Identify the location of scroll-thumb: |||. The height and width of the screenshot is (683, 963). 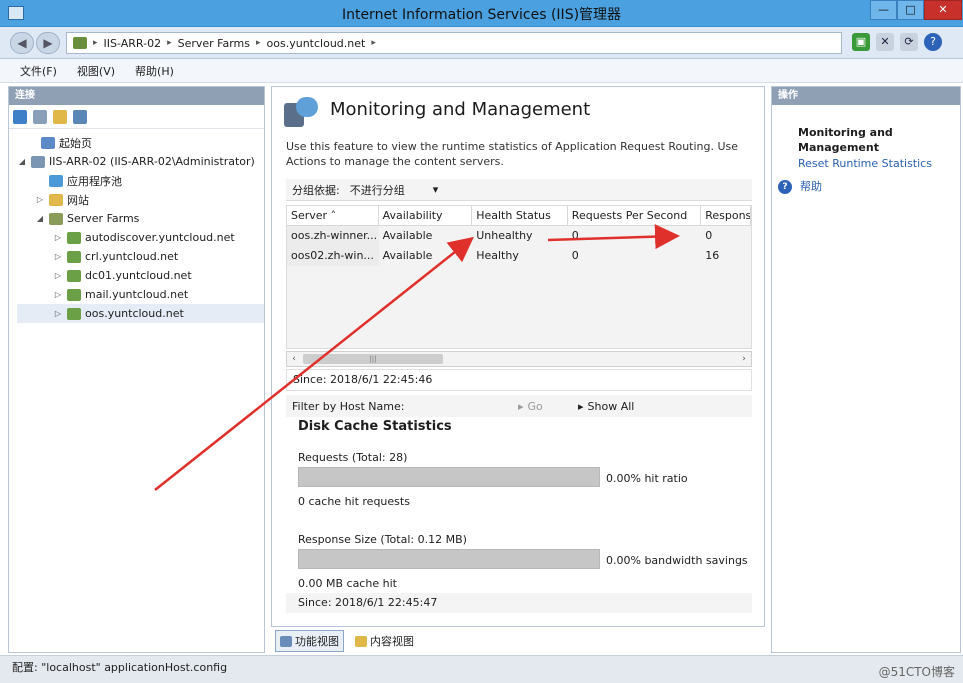
(373, 359).